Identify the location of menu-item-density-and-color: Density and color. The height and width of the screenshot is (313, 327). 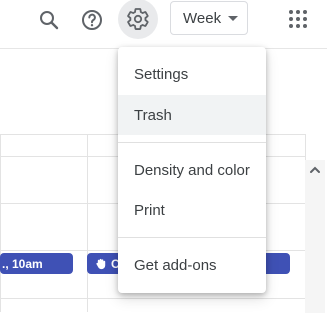
(192, 170).